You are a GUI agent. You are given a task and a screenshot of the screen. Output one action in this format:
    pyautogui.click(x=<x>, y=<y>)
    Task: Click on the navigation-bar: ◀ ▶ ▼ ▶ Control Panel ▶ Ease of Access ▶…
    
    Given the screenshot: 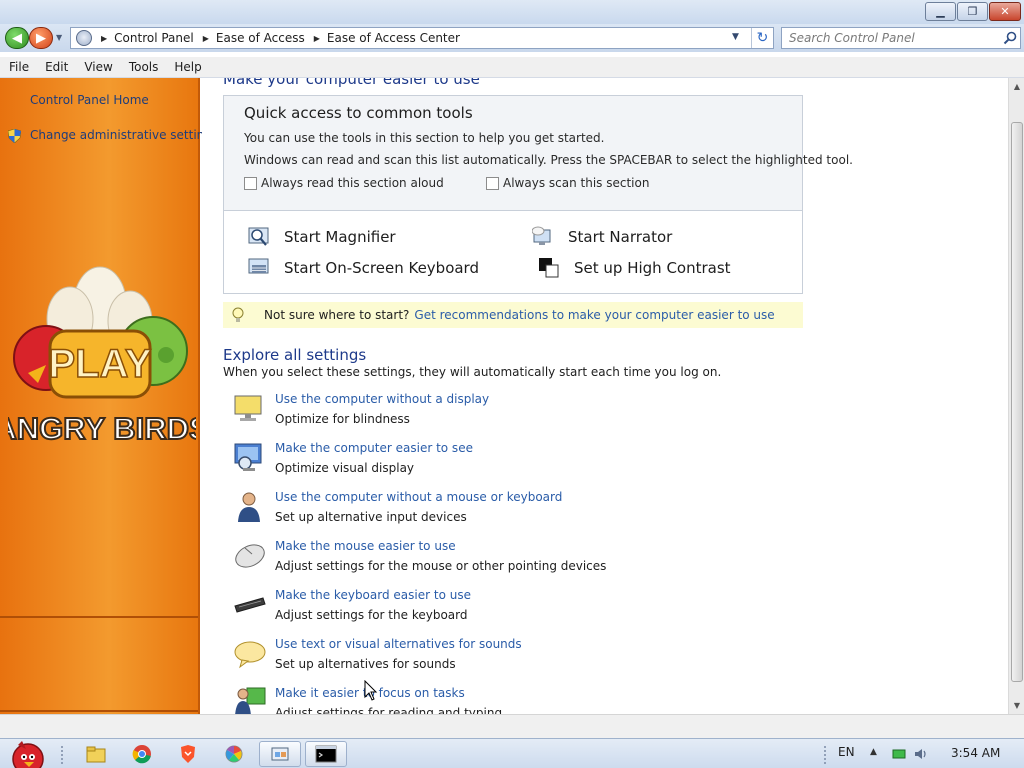 What is the action you would take?
    pyautogui.click(x=512, y=38)
    